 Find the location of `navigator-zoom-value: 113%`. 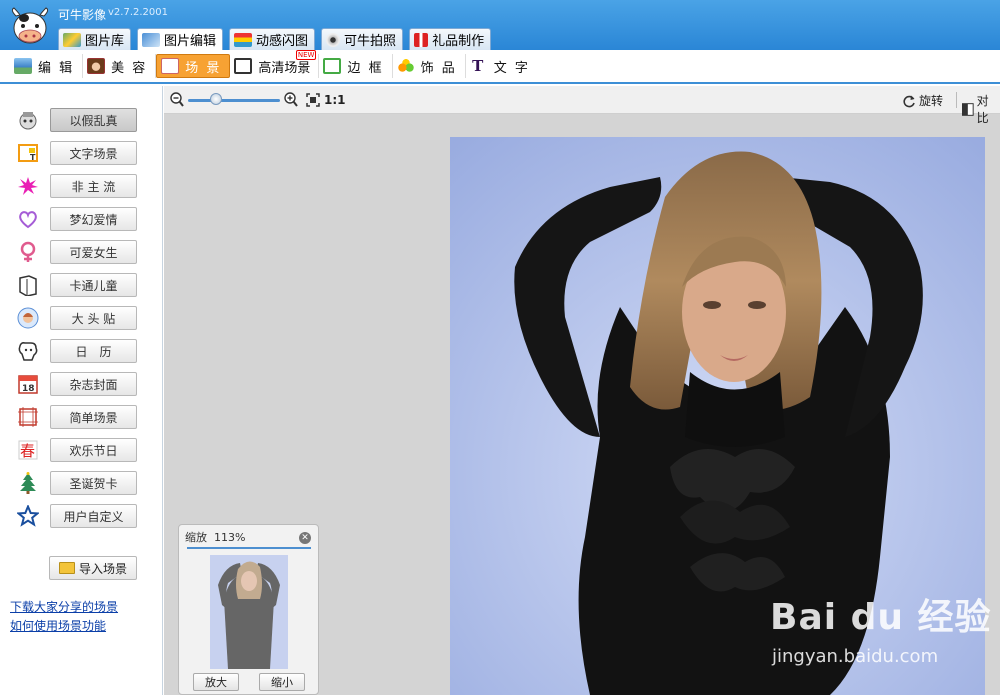

navigator-zoom-value: 113% is located at coordinates (230, 537).